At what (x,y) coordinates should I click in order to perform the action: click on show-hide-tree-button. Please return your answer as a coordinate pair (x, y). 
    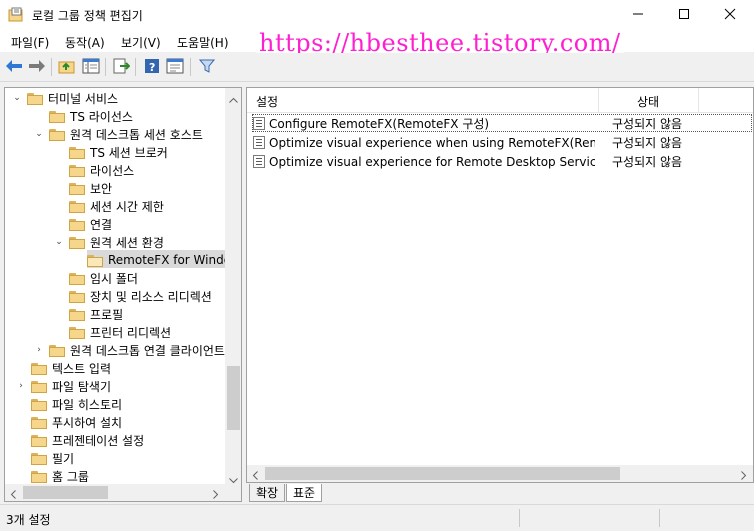
    Looking at the image, I should click on (91, 67).